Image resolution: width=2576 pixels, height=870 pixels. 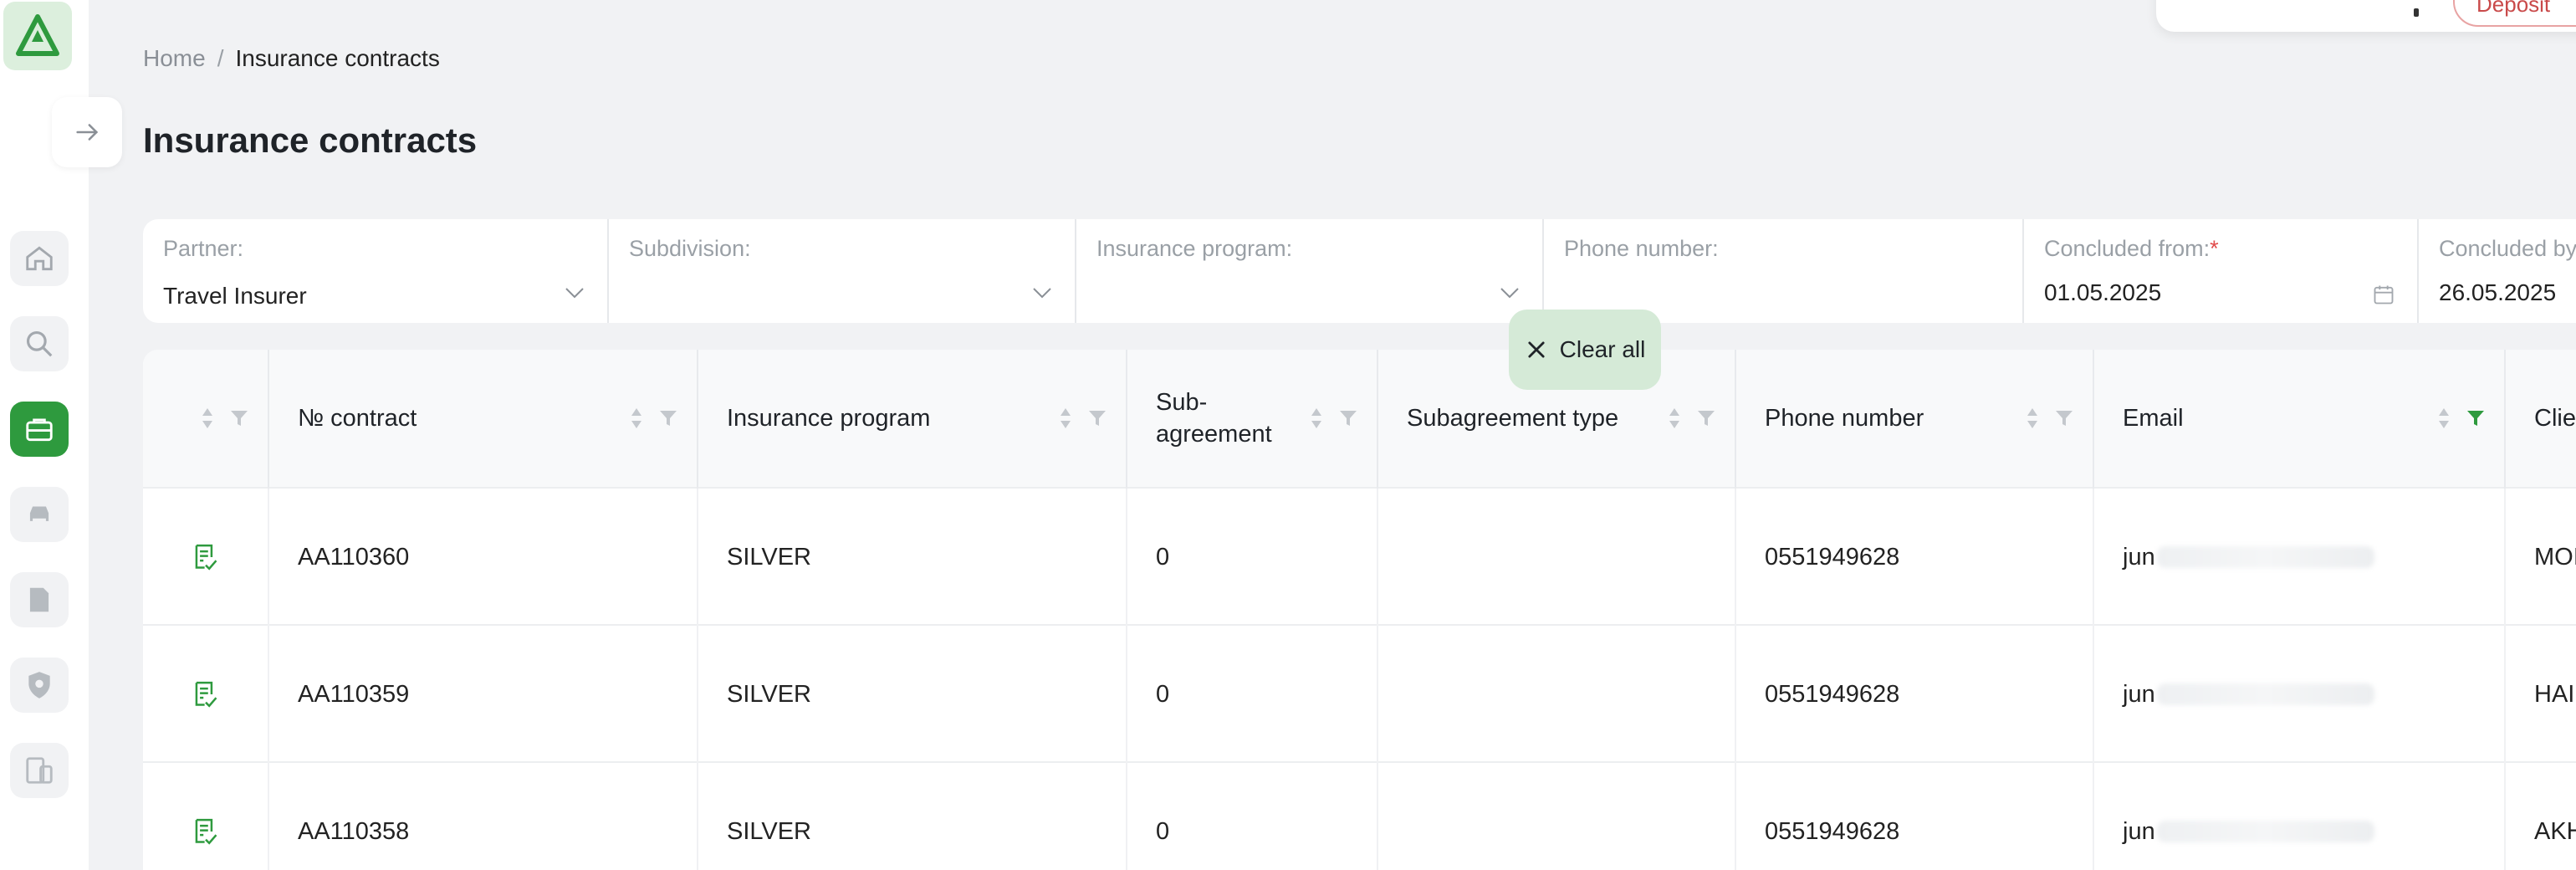 What do you see at coordinates (2214, 249) in the screenshot?
I see `required-mark: *` at bounding box center [2214, 249].